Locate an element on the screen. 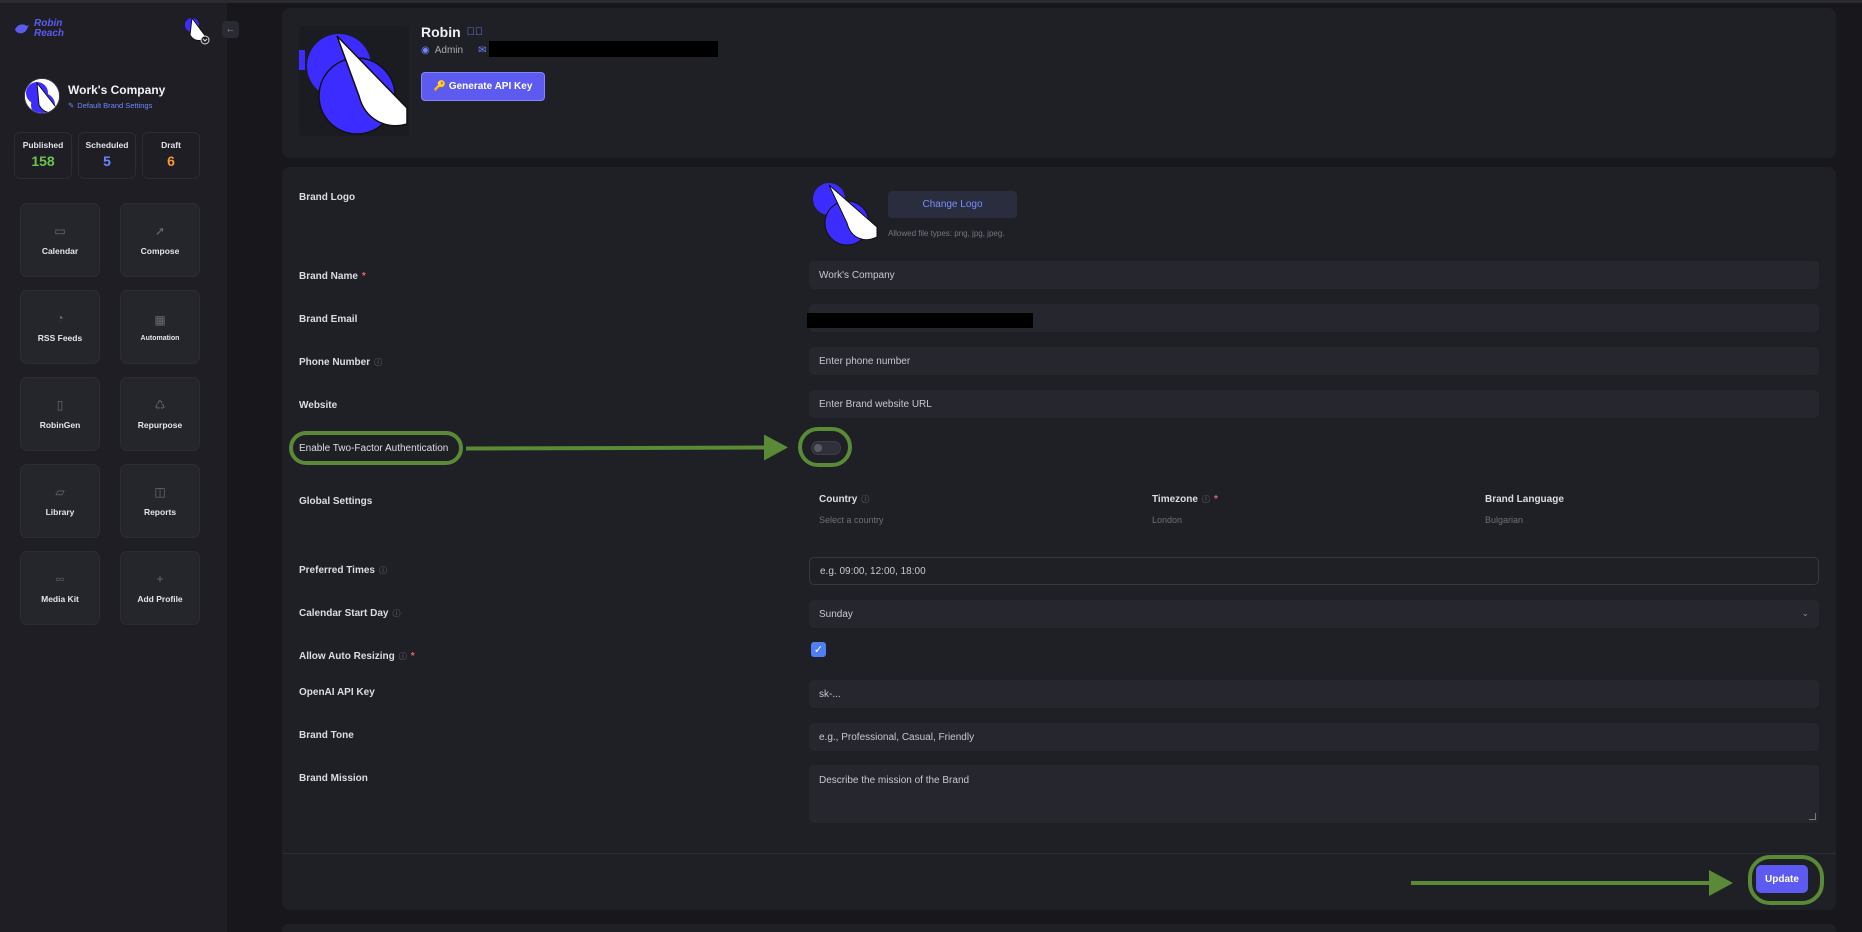  profile-name: Robin ✓⃝ is located at coordinates (452, 32).